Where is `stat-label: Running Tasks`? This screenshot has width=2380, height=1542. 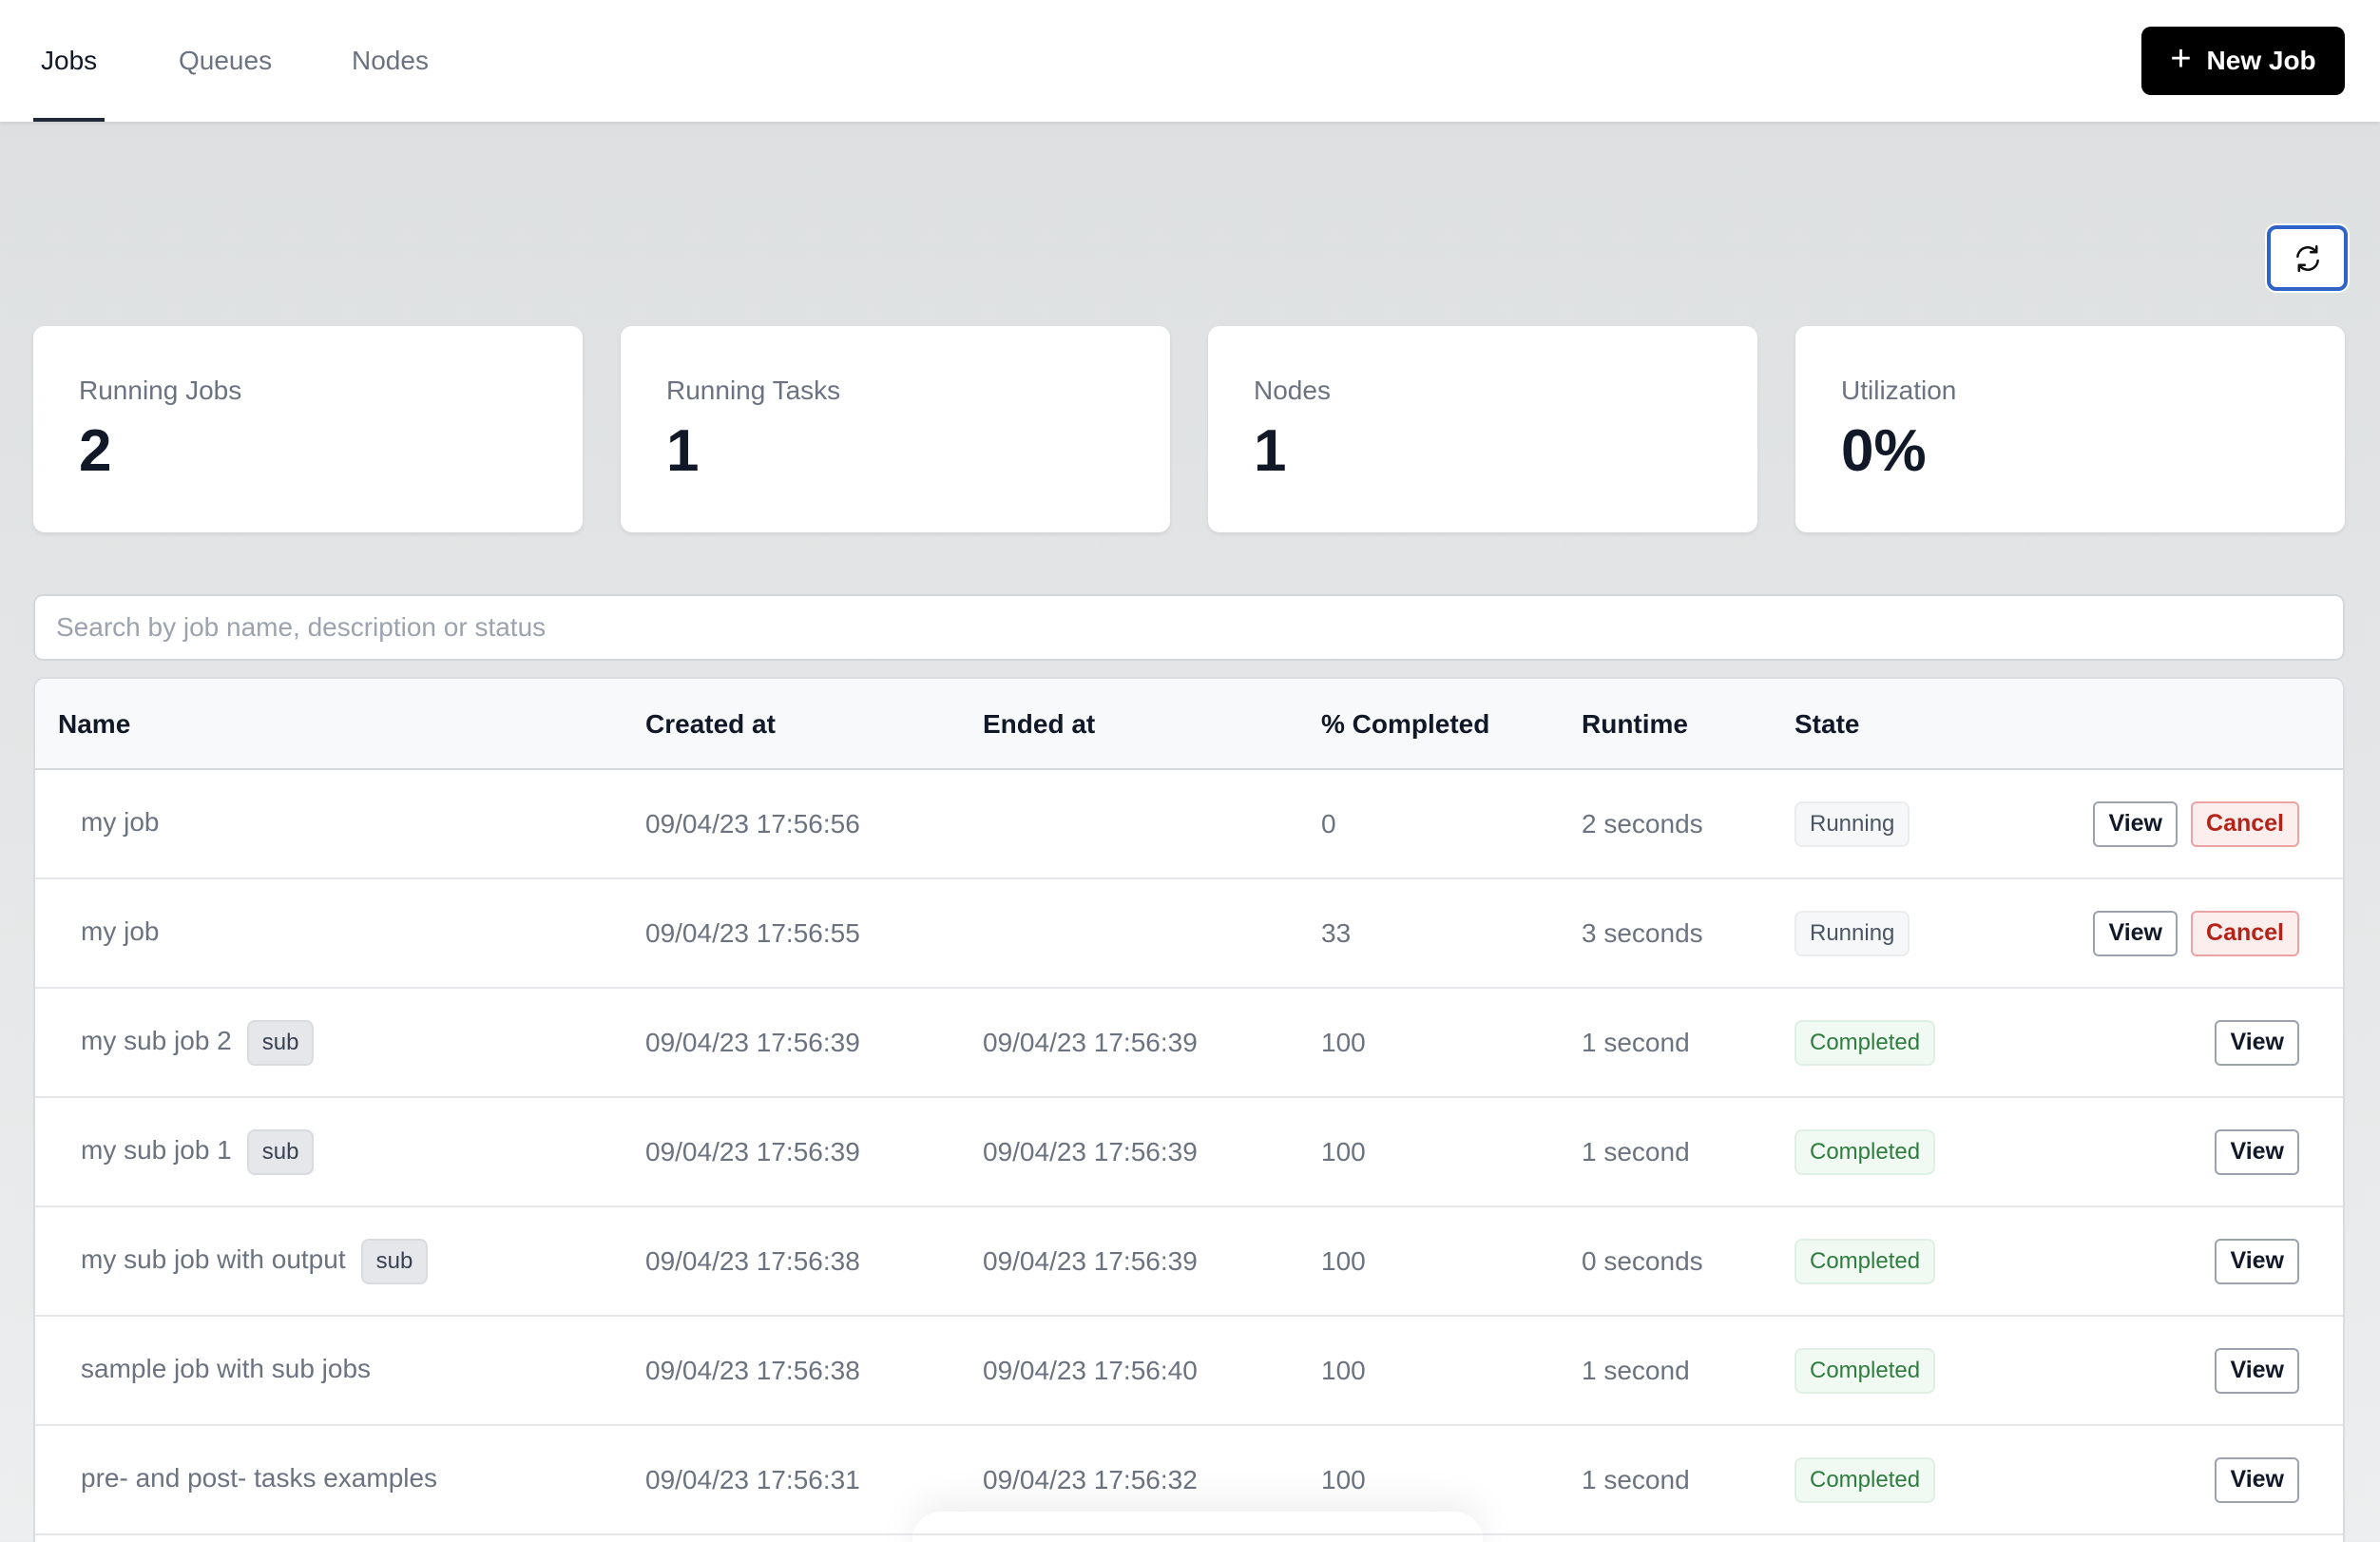
stat-label: Running Tasks is located at coordinates (753, 391).